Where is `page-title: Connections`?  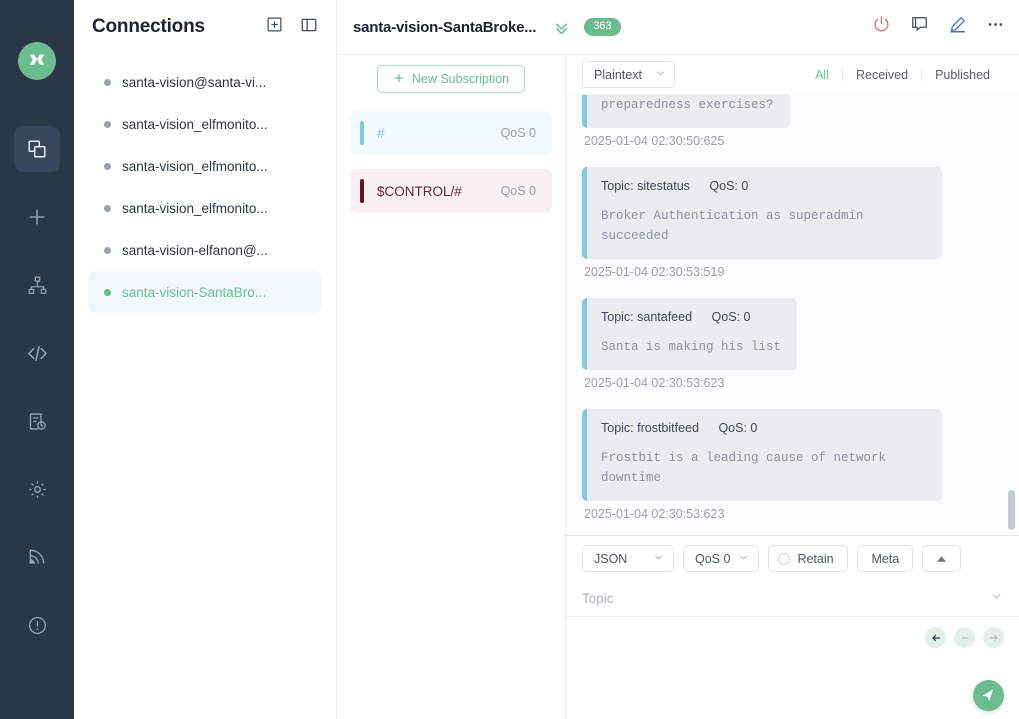
page-title: Connections is located at coordinates (148, 26).